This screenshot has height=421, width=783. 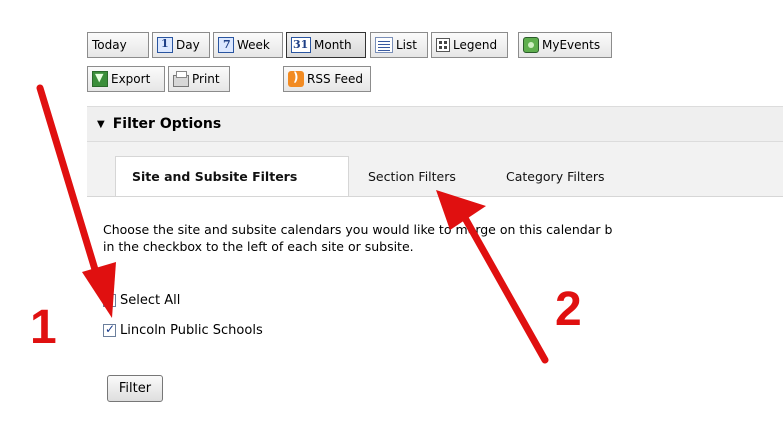 I want to click on annotation-number-2: 2, so click(x=568, y=309).